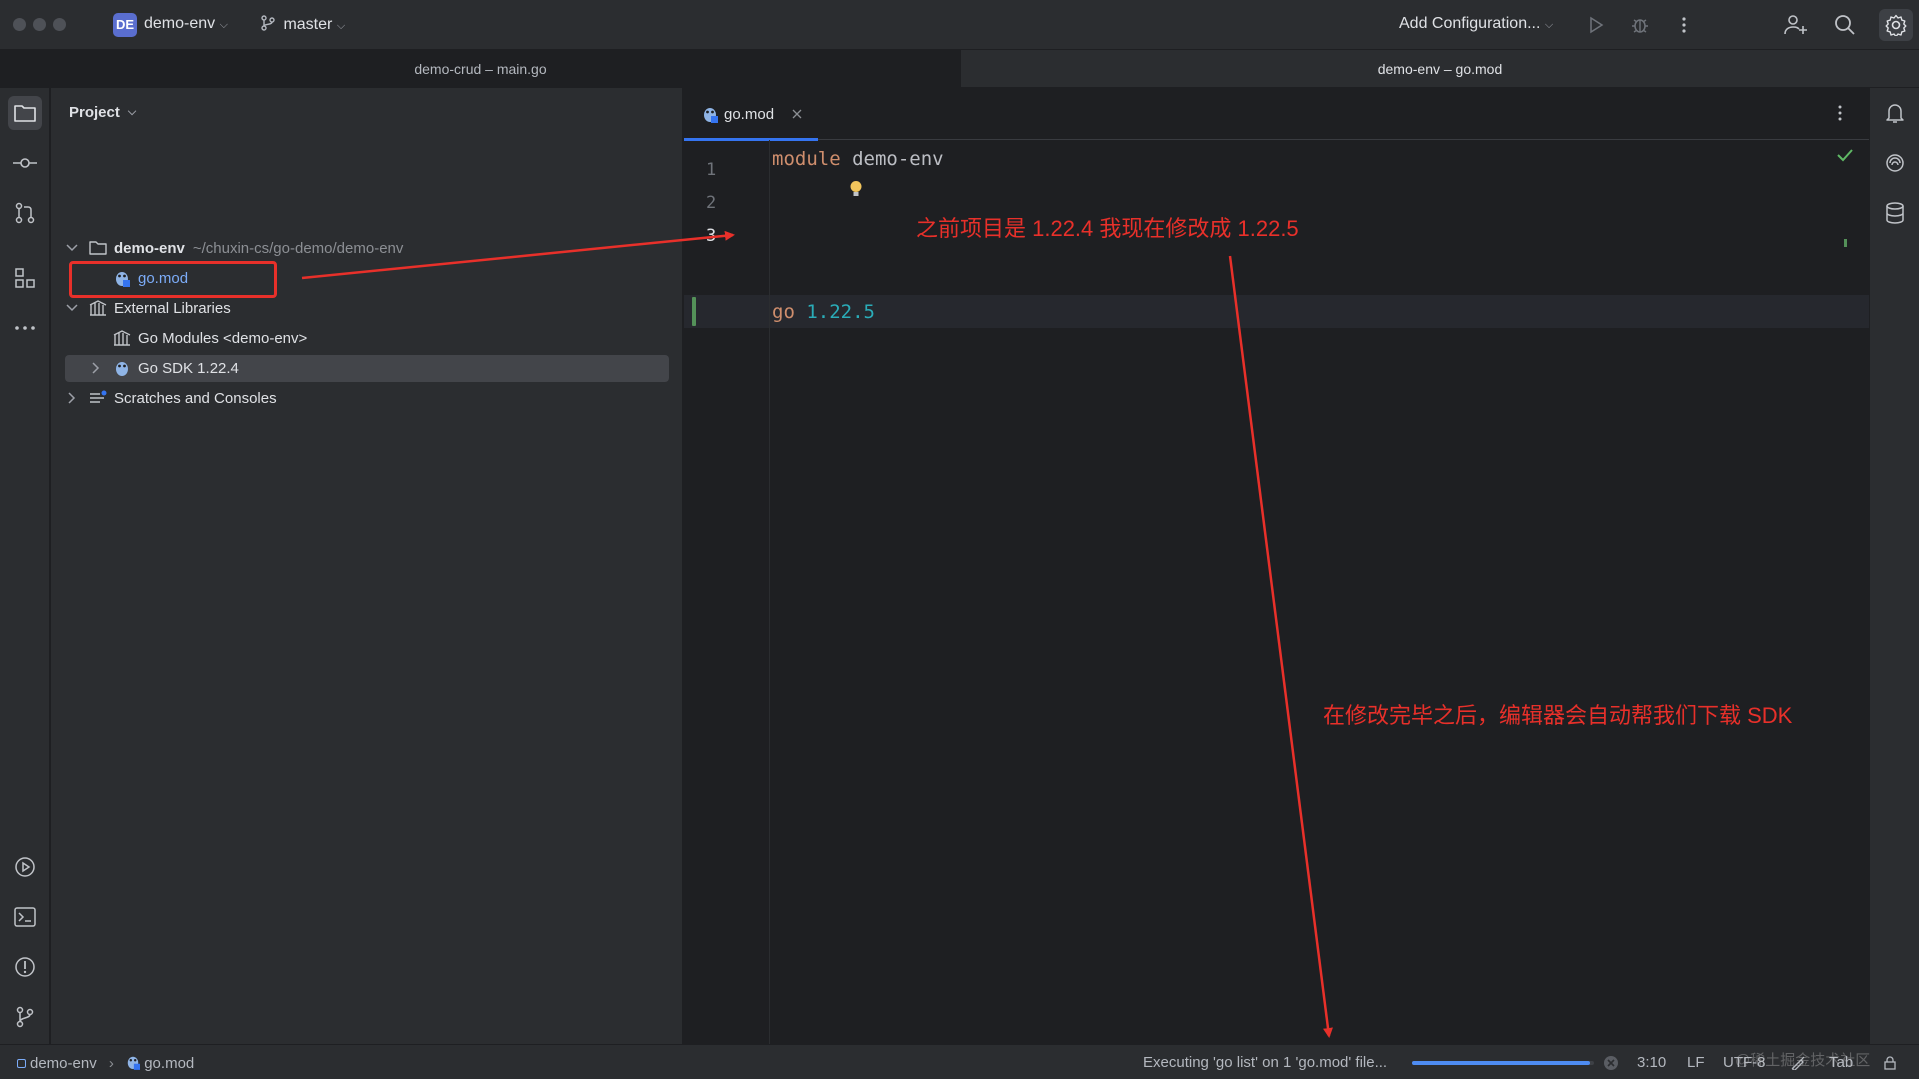 This screenshot has height=1079, width=1919. What do you see at coordinates (694, 311) in the screenshot?
I see `modified-line-marker` at bounding box center [694, 311].